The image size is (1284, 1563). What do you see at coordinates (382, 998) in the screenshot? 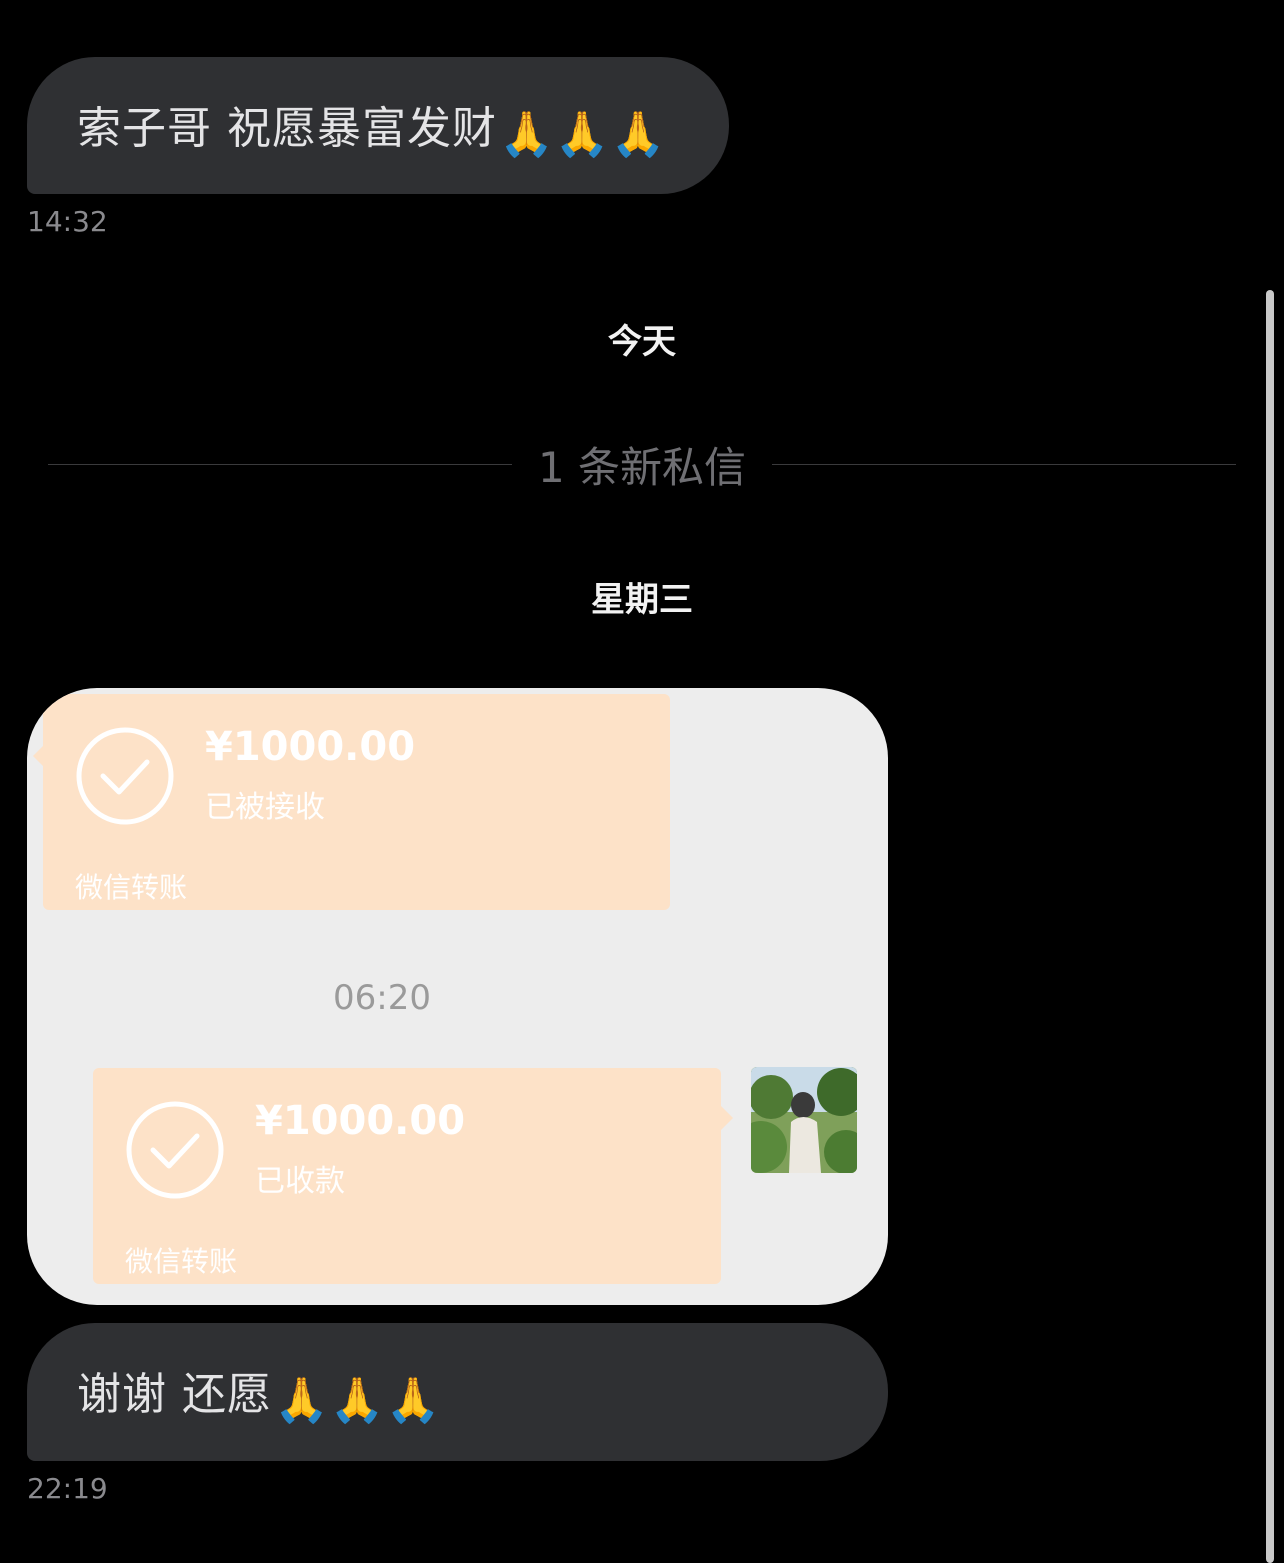
I see `screenshot-timestamp: 06:20` at bounding box center [382, 998].